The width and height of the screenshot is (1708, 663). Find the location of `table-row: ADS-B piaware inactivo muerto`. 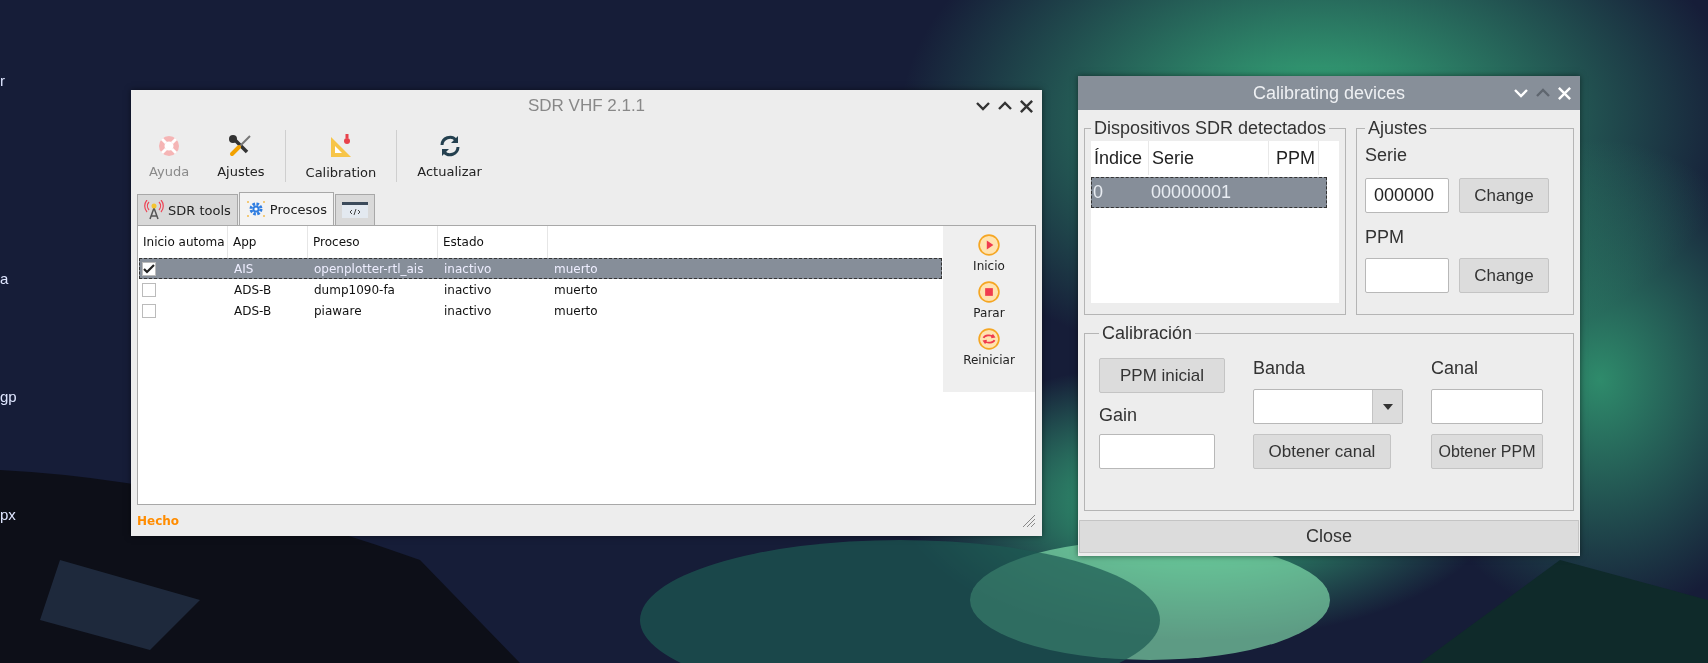

table-row: ADS-B piaware inactivo muerto is located at coordinates (540, 310).